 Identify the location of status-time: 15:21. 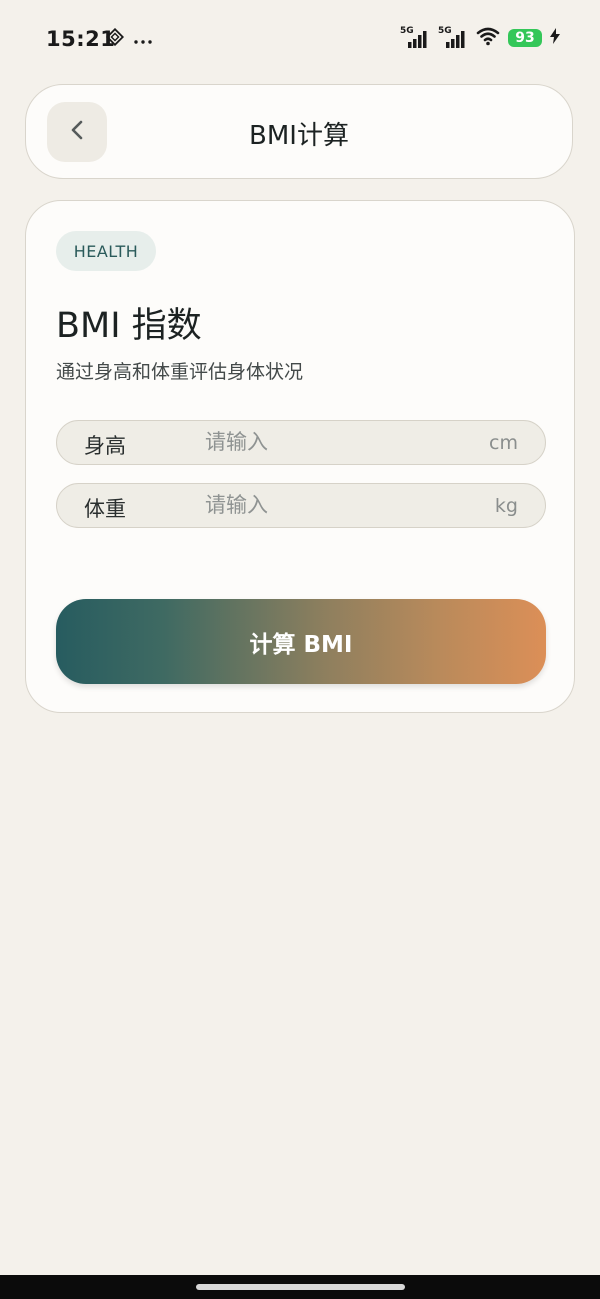
(81, 39).